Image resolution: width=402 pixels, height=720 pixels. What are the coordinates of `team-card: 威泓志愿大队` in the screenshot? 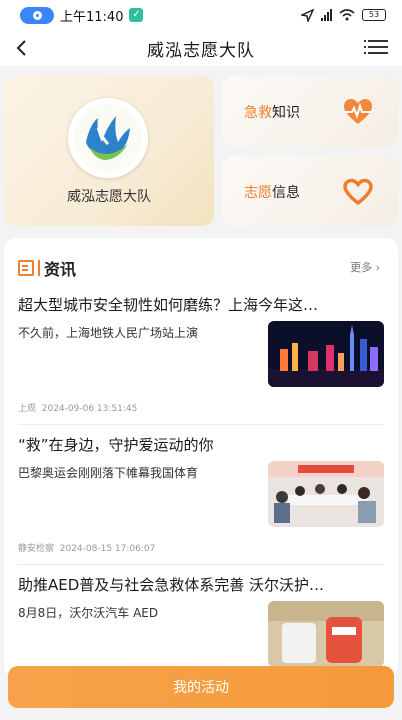 It's located at (109, 151).